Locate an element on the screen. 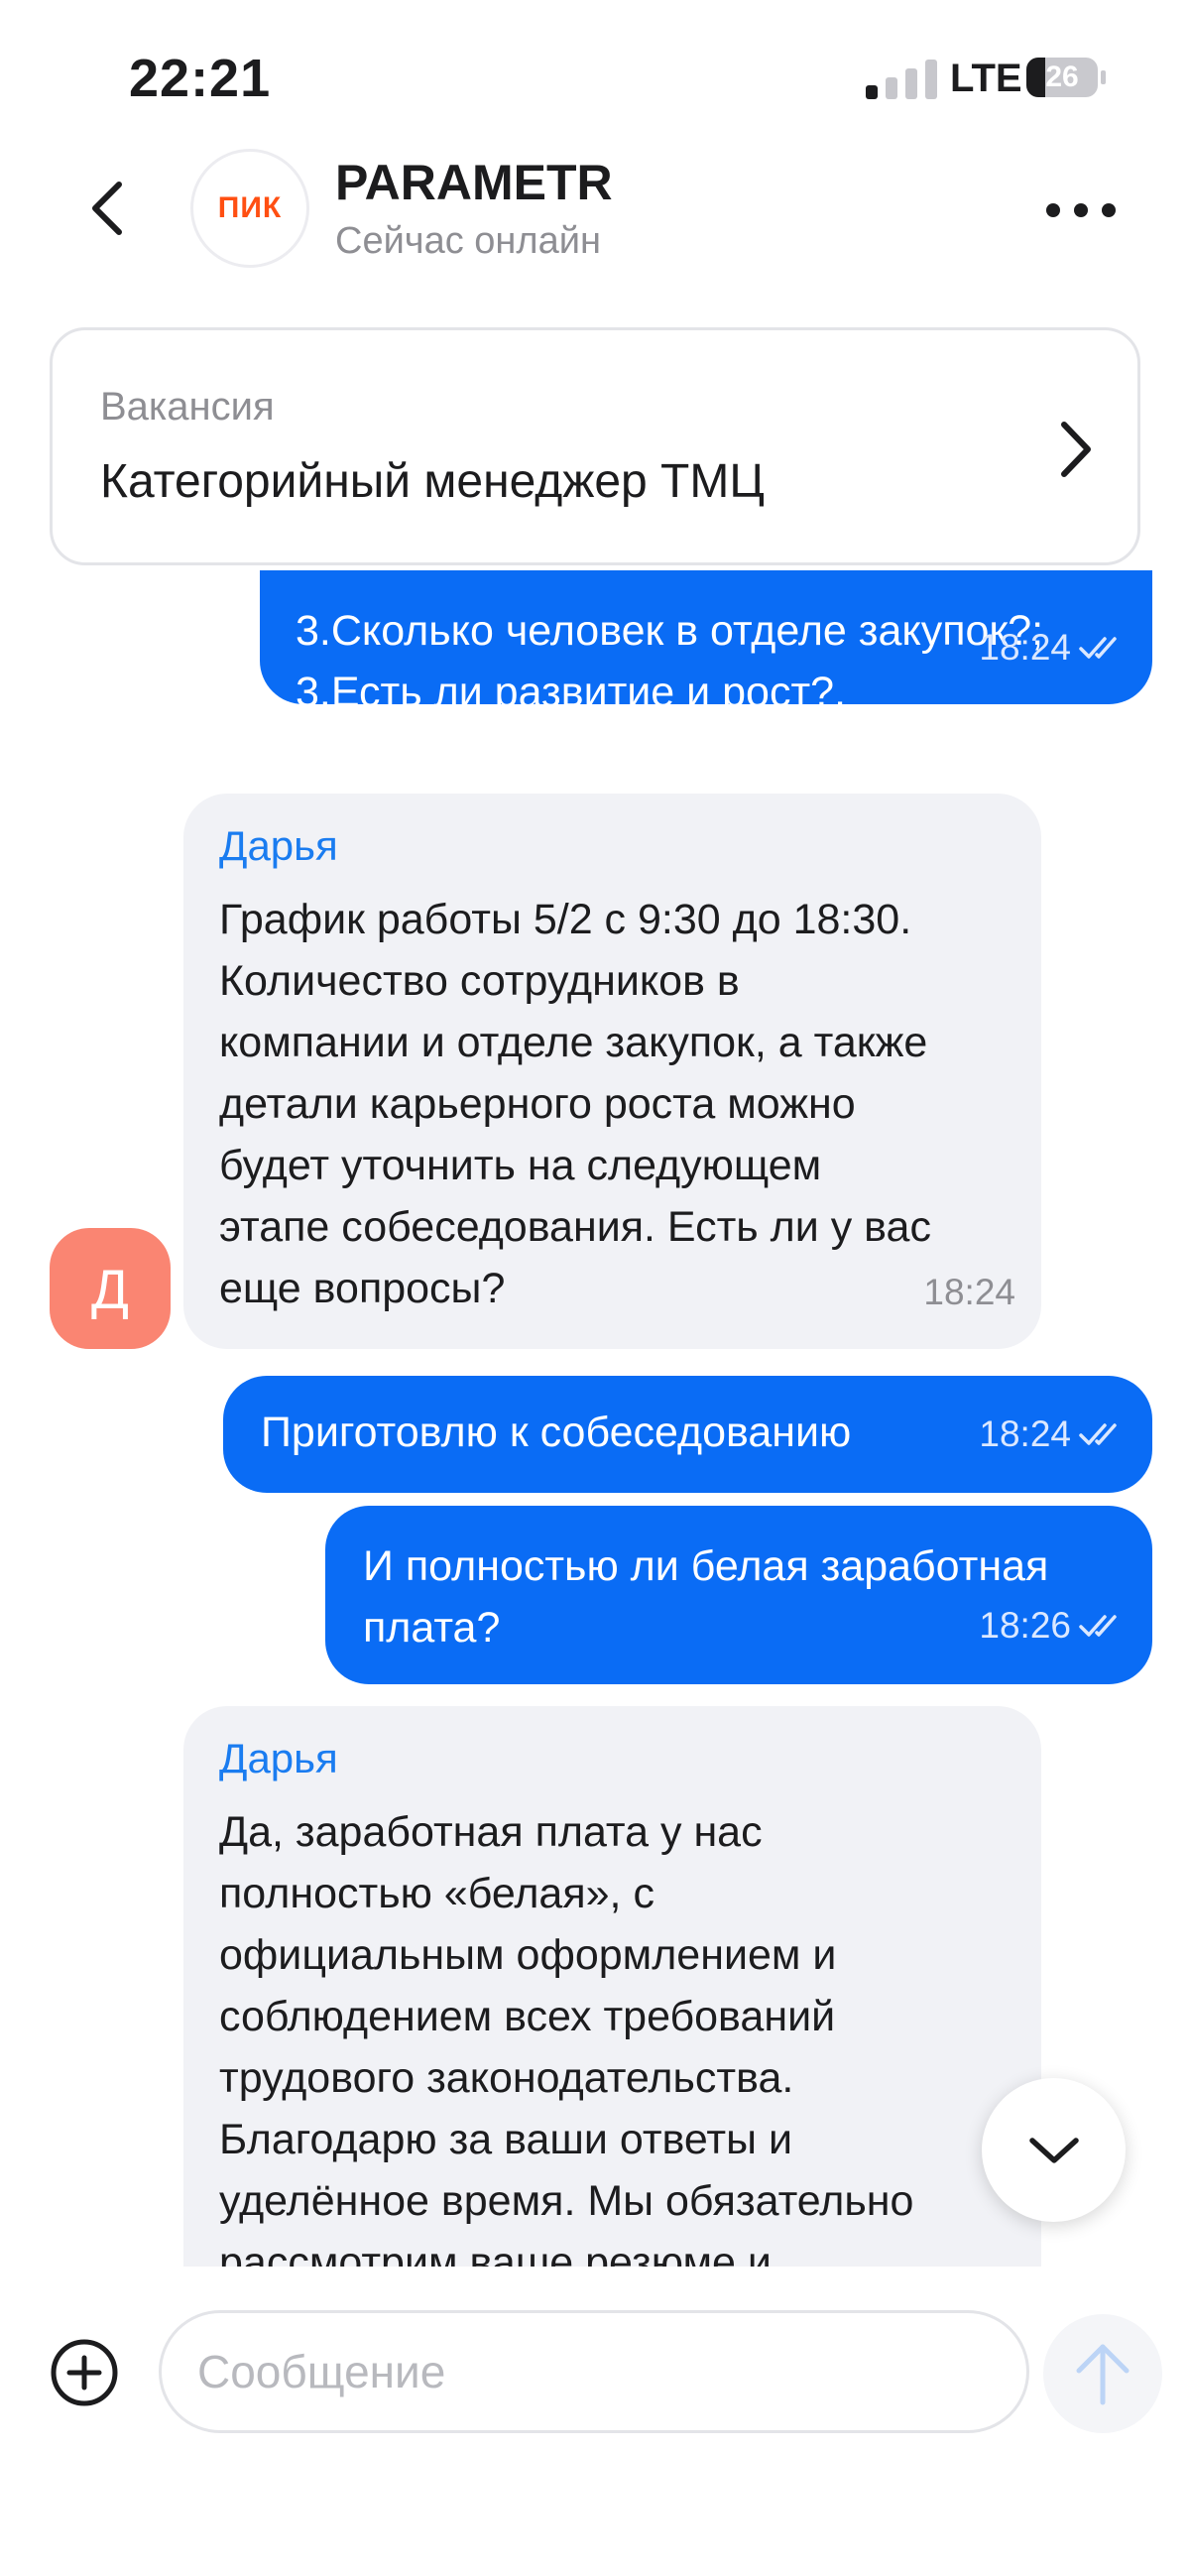 The height and width of the screenshot is (2576, 1190). message-outgoing: Приготовлю к собеседованию 18:24 is located at coordinates (687, 1434).